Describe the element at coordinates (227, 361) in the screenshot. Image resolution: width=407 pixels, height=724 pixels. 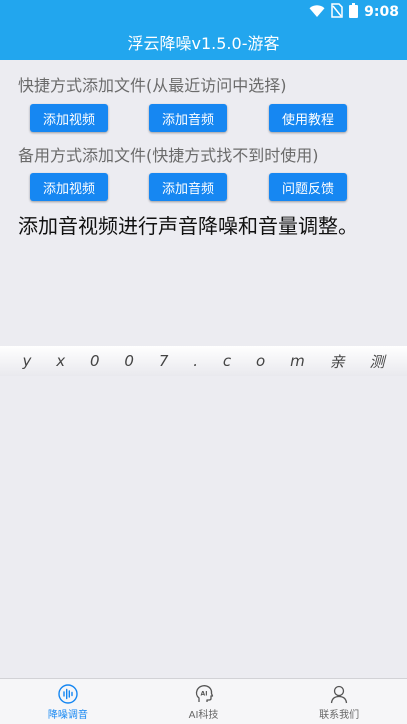
I see `watermark-char: c` at that location.